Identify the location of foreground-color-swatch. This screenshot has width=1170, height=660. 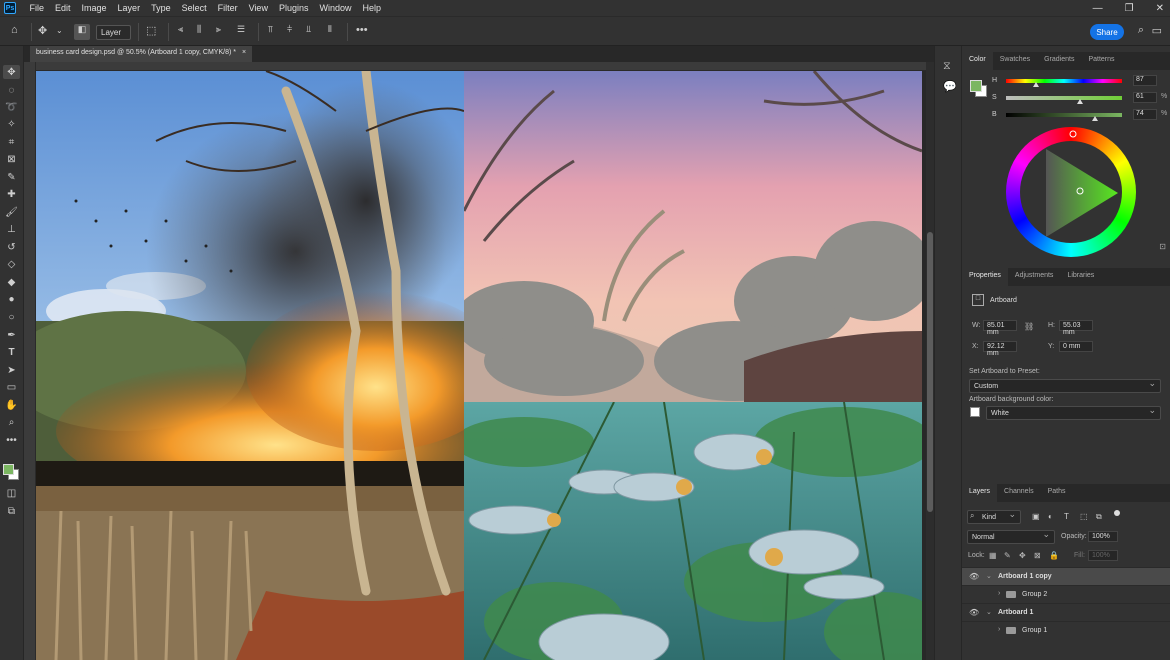
(8, 469).